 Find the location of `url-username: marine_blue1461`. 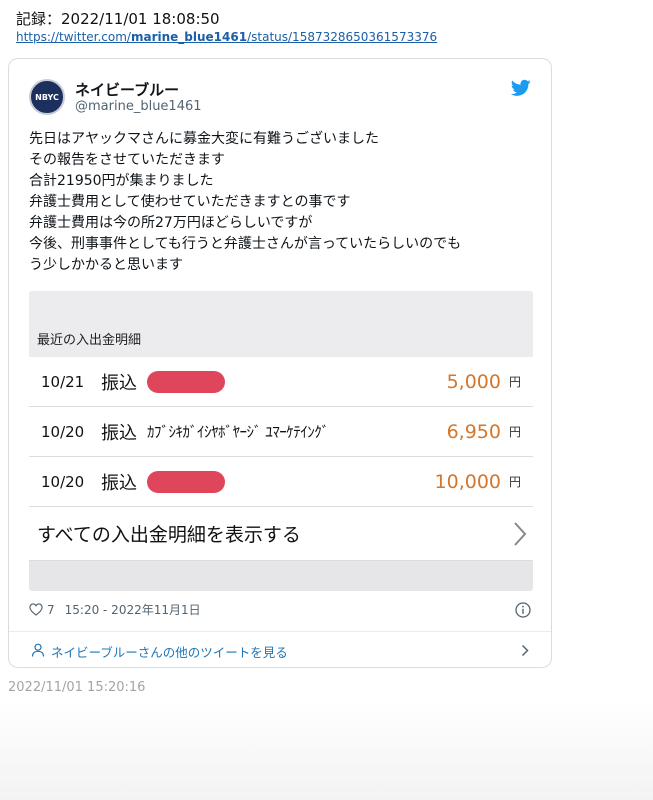

url-username: marine_blue1461 is located at coordinates (189, 37).